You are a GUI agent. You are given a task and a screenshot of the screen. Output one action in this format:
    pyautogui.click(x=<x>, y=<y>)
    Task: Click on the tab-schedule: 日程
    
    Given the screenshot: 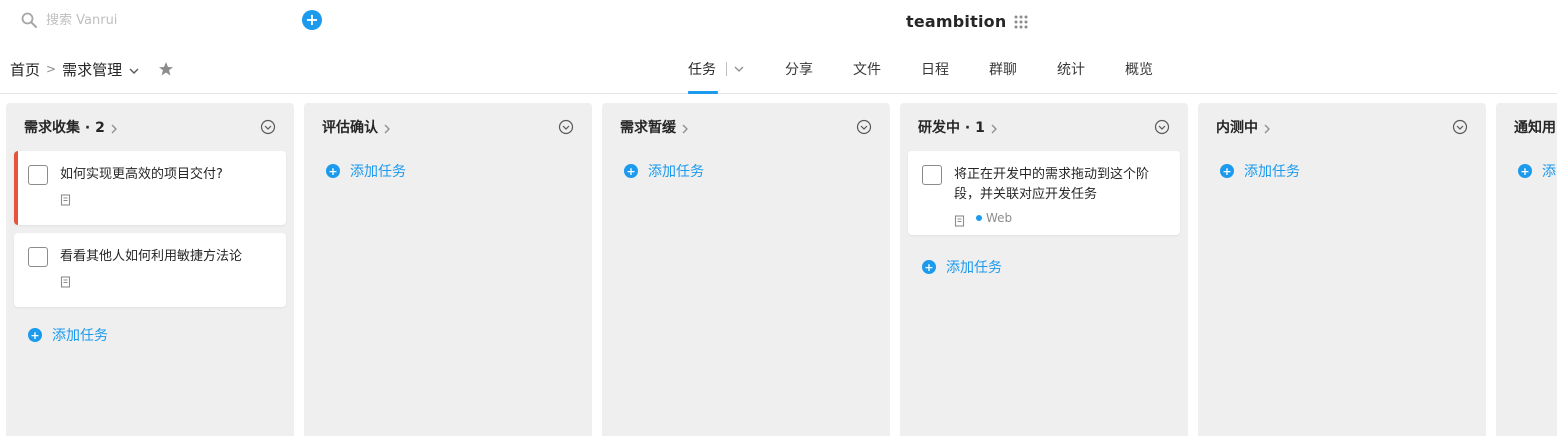 What is the action you would take?
    pyautogui.click(x=935, y=69)
    